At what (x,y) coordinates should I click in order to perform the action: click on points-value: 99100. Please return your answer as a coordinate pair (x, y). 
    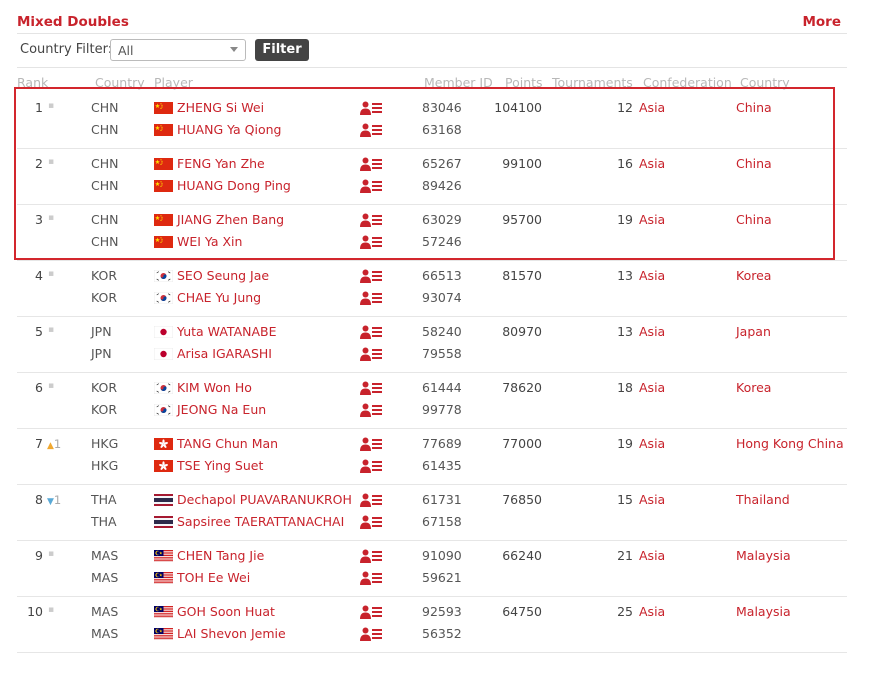
    Looking at the image, I should click on (522, 163).